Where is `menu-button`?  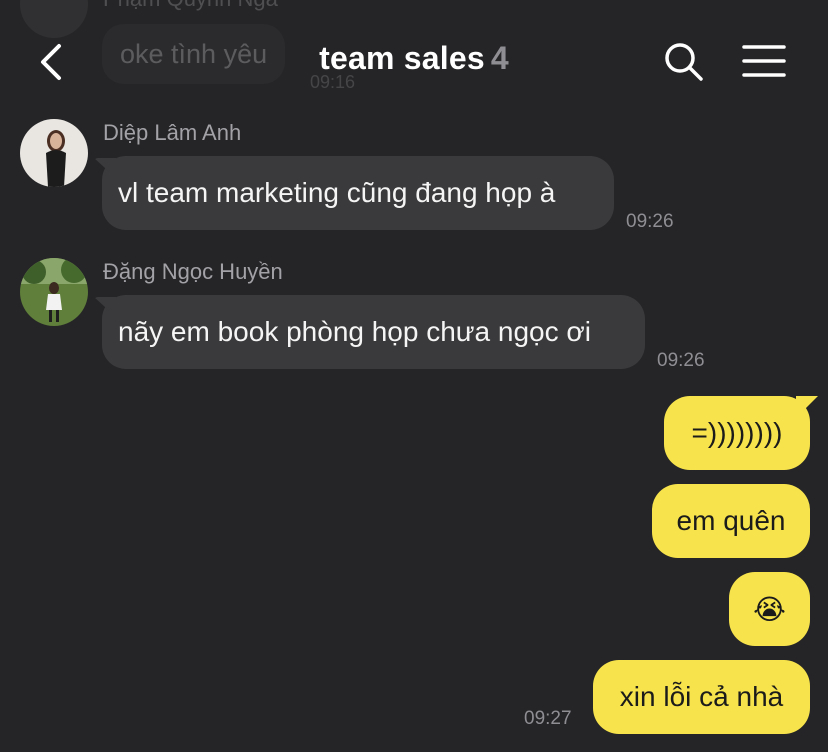 menu-button is located at coordinates (764, 62).